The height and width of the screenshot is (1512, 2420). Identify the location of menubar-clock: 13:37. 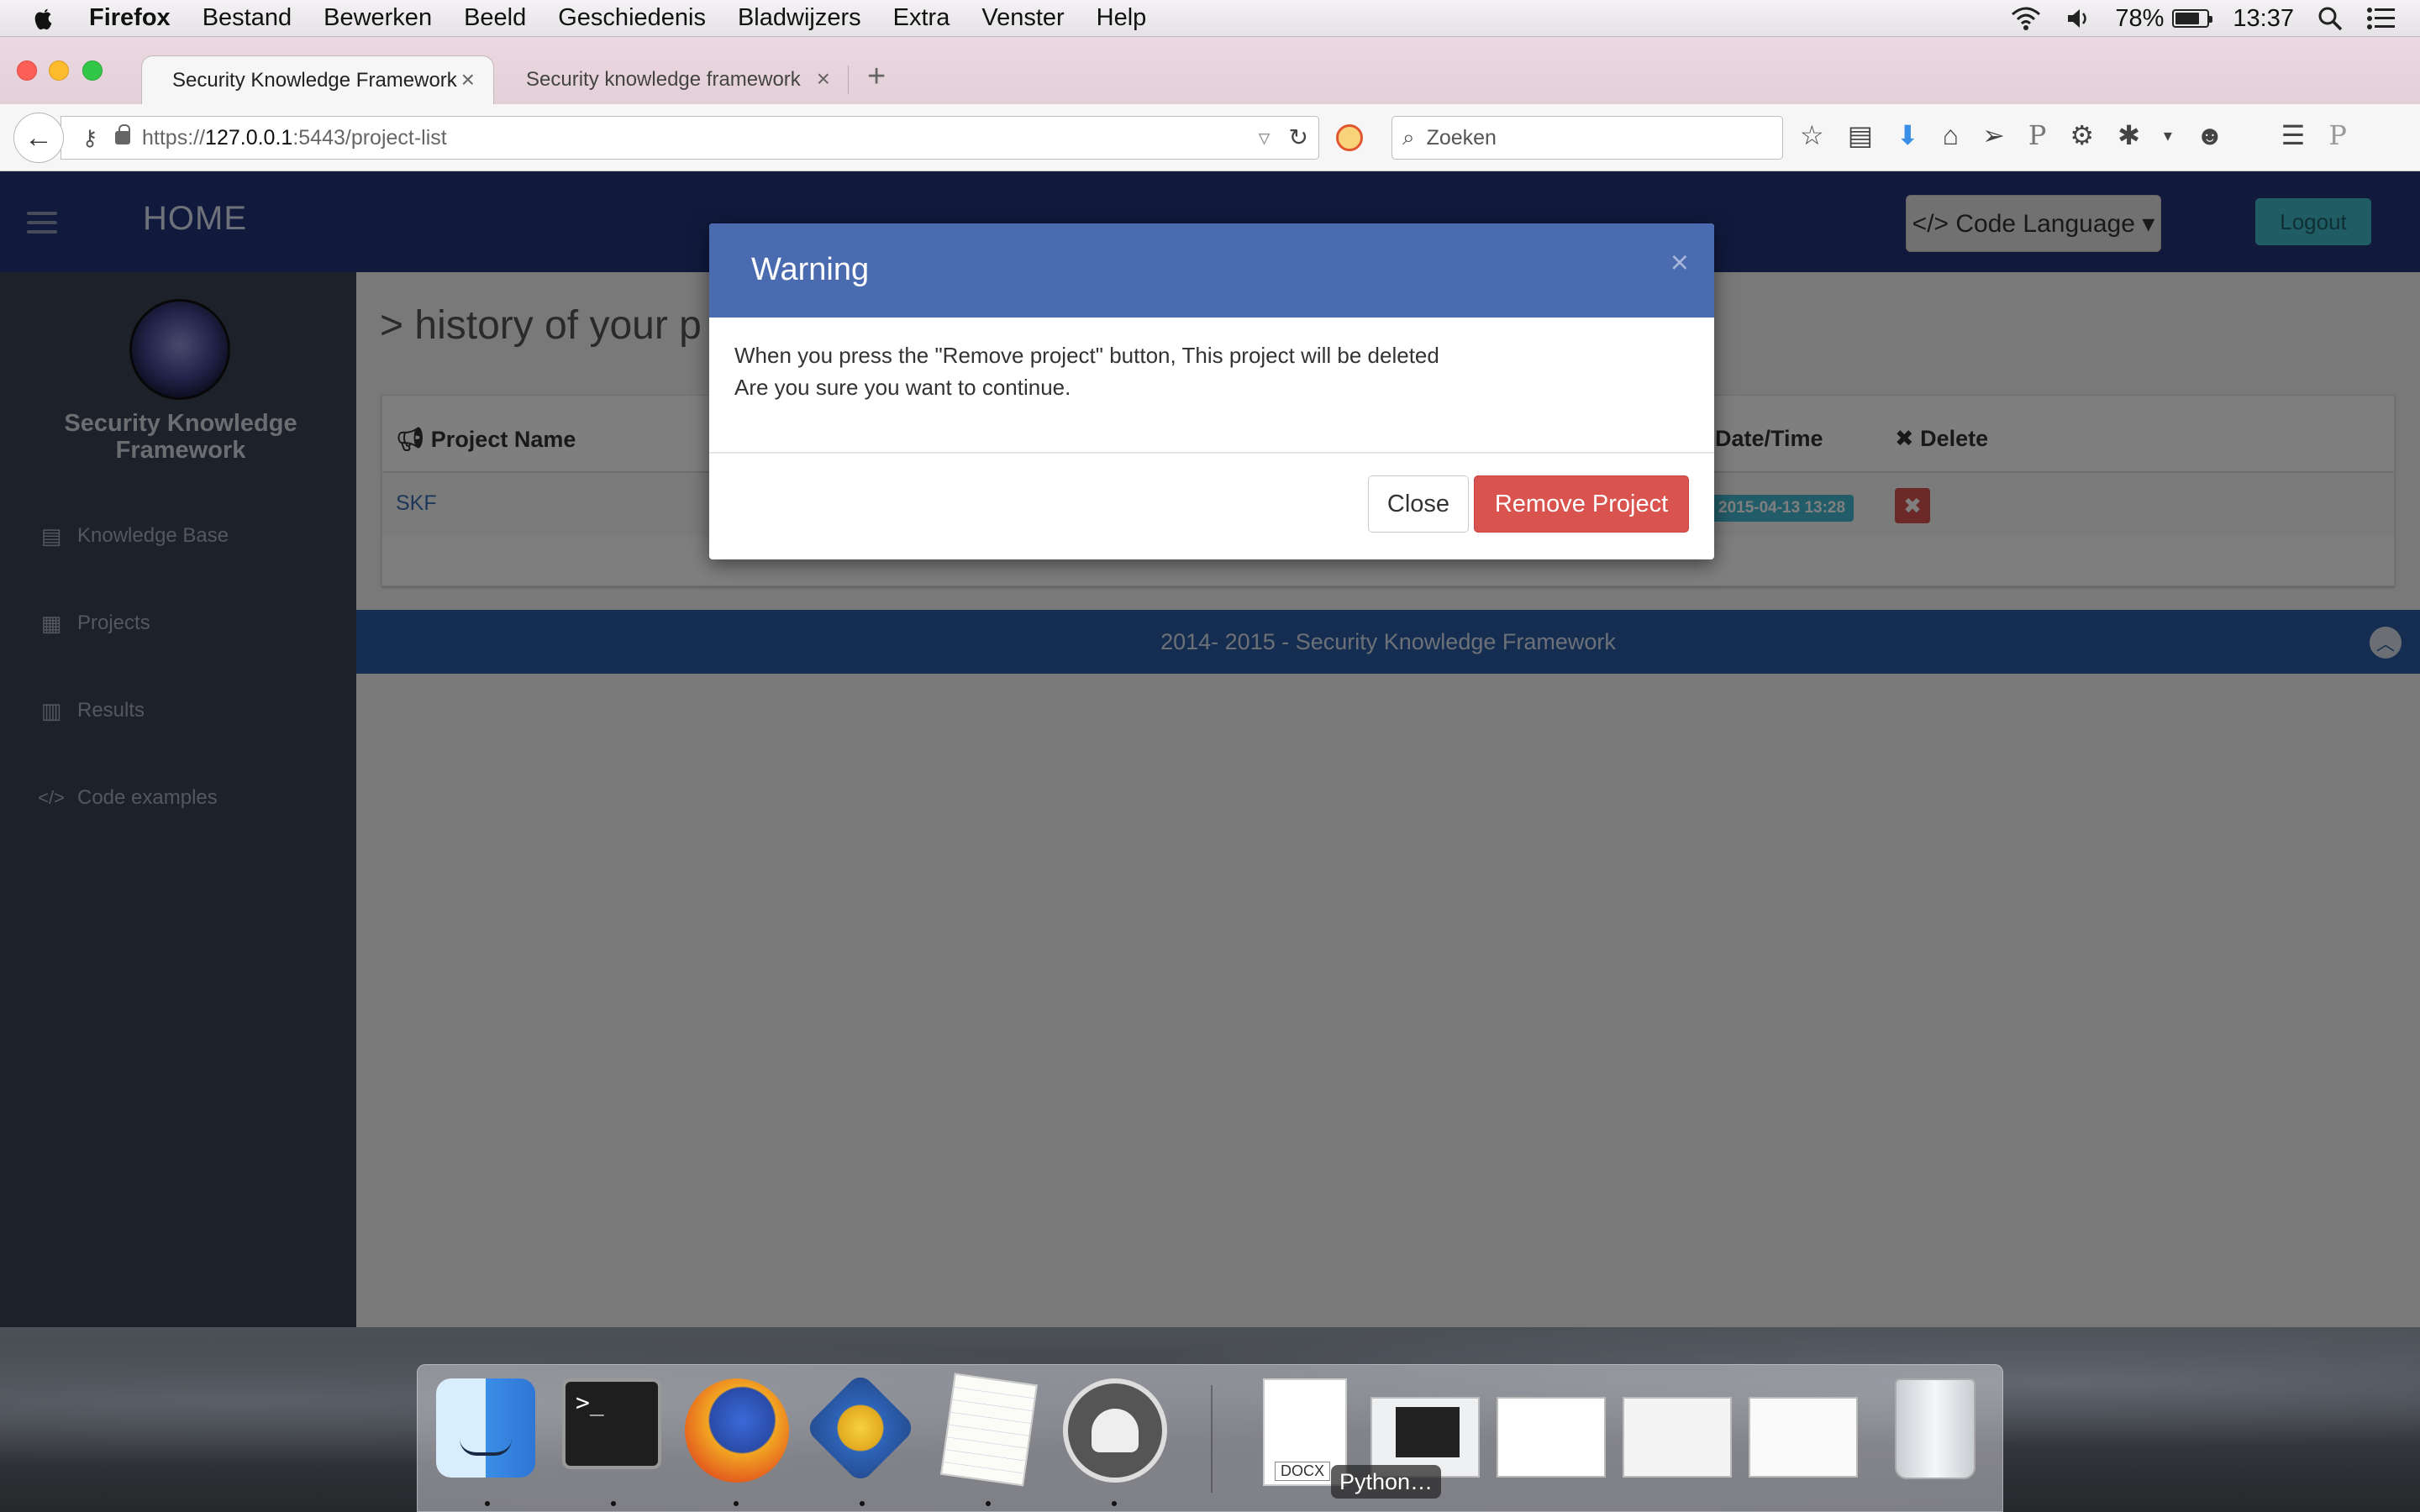
(2264, 19).